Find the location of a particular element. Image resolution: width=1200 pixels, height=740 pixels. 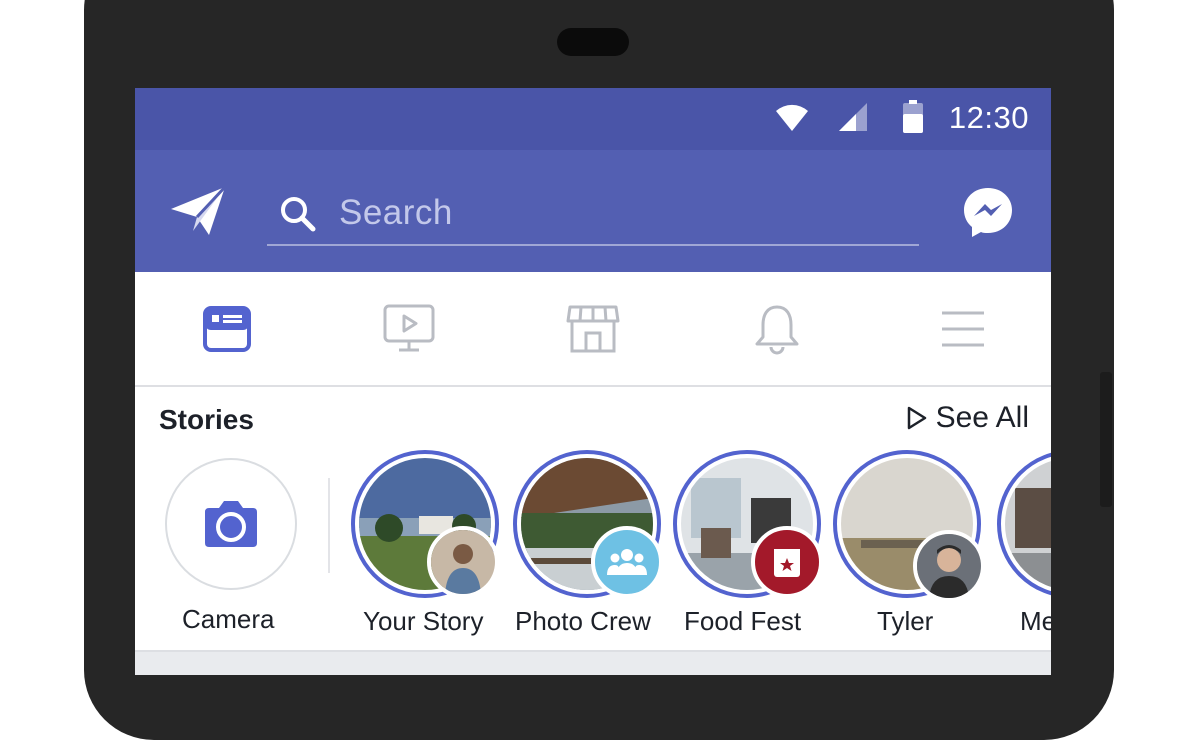

tab-notifications is located at coordinates (777, 328).